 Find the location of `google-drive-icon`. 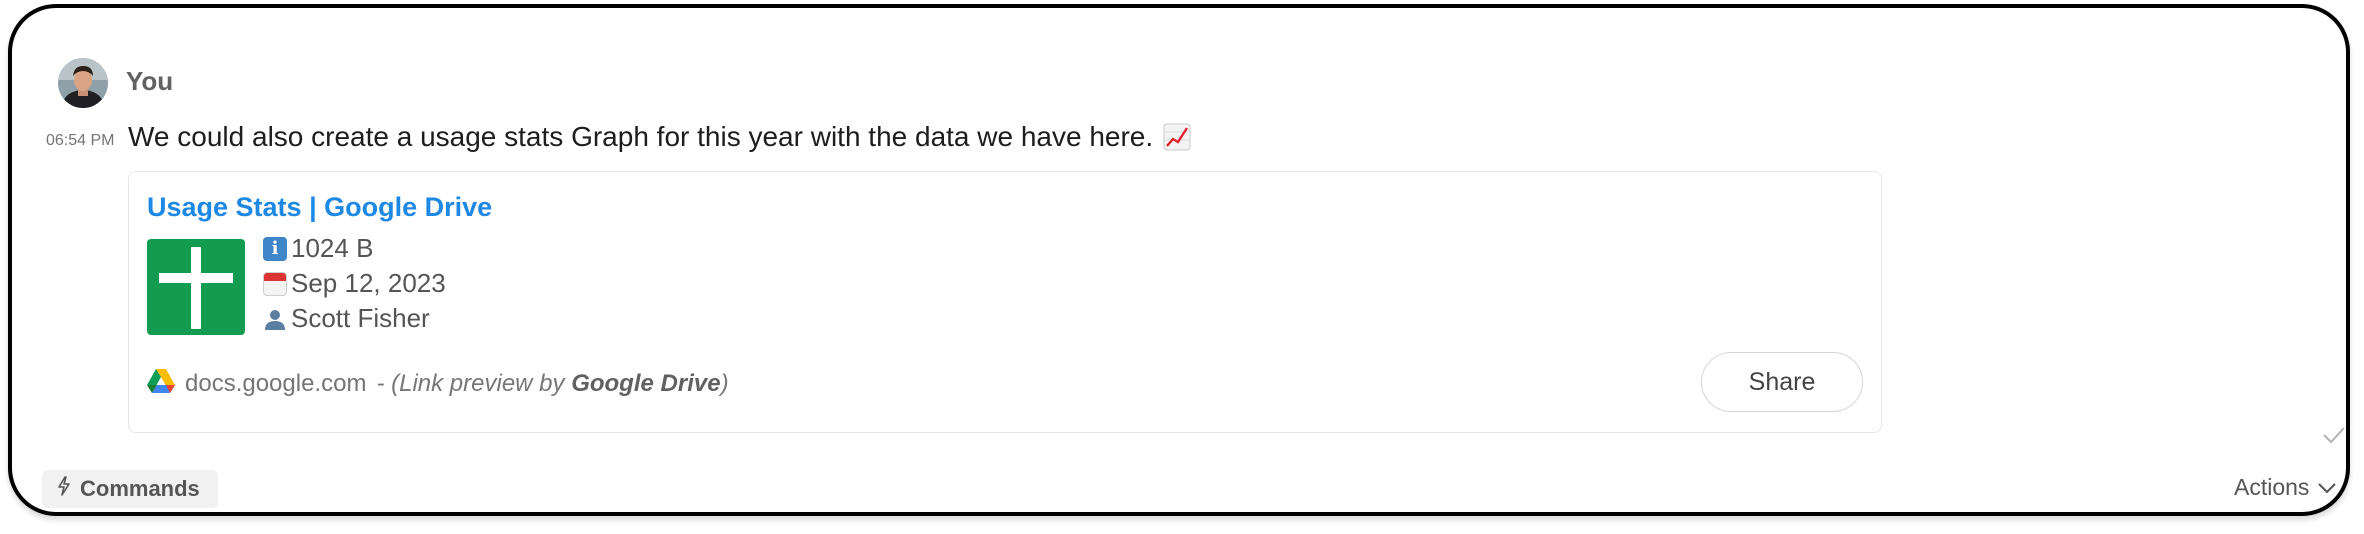

google-drive-icon is located at coordinates (161, 384).